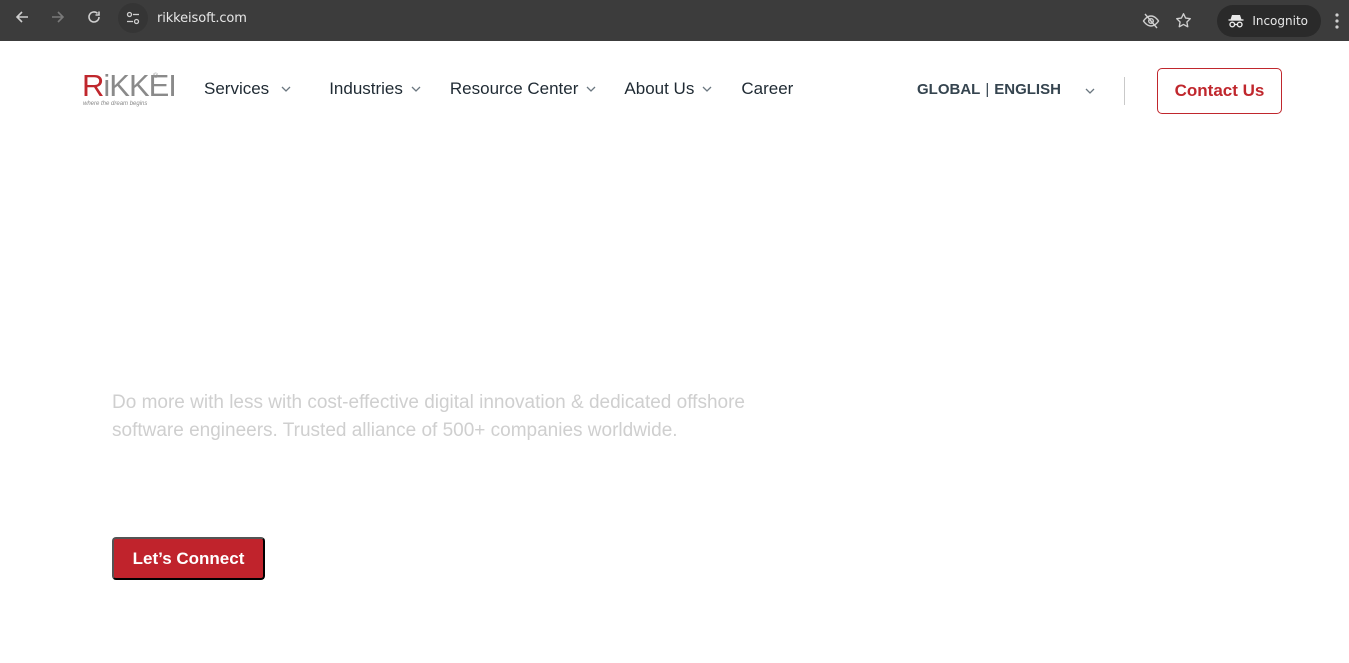 Image resolution: width=1349 pixels, height=663 pixels. I want to click on nav-label: Career, so click(767, 88).